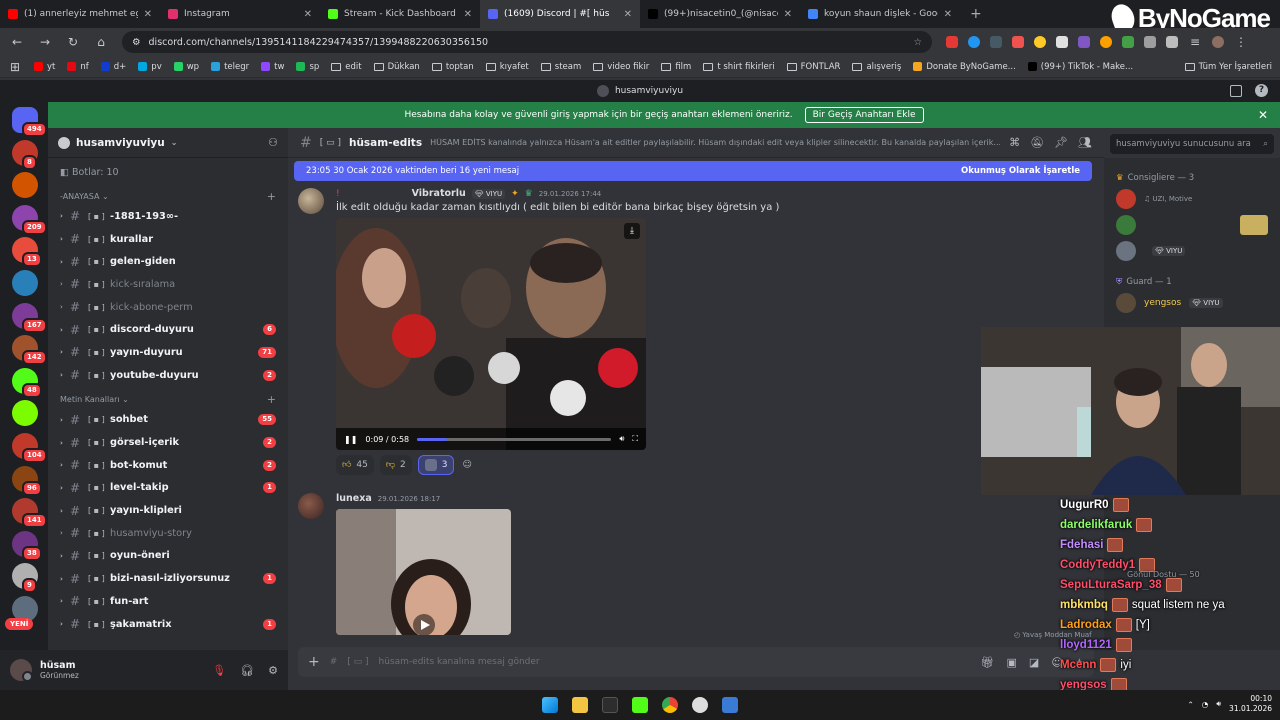 The width and height of the screenshot is (1280, 720). I want to click on shield-icon, so click(1150, 42).